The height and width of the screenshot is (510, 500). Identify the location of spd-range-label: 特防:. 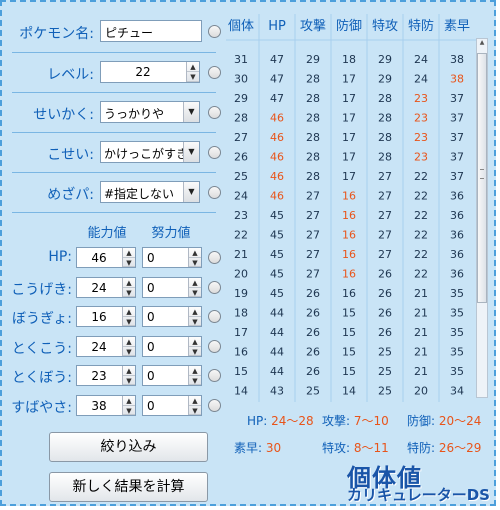
(421, 448).